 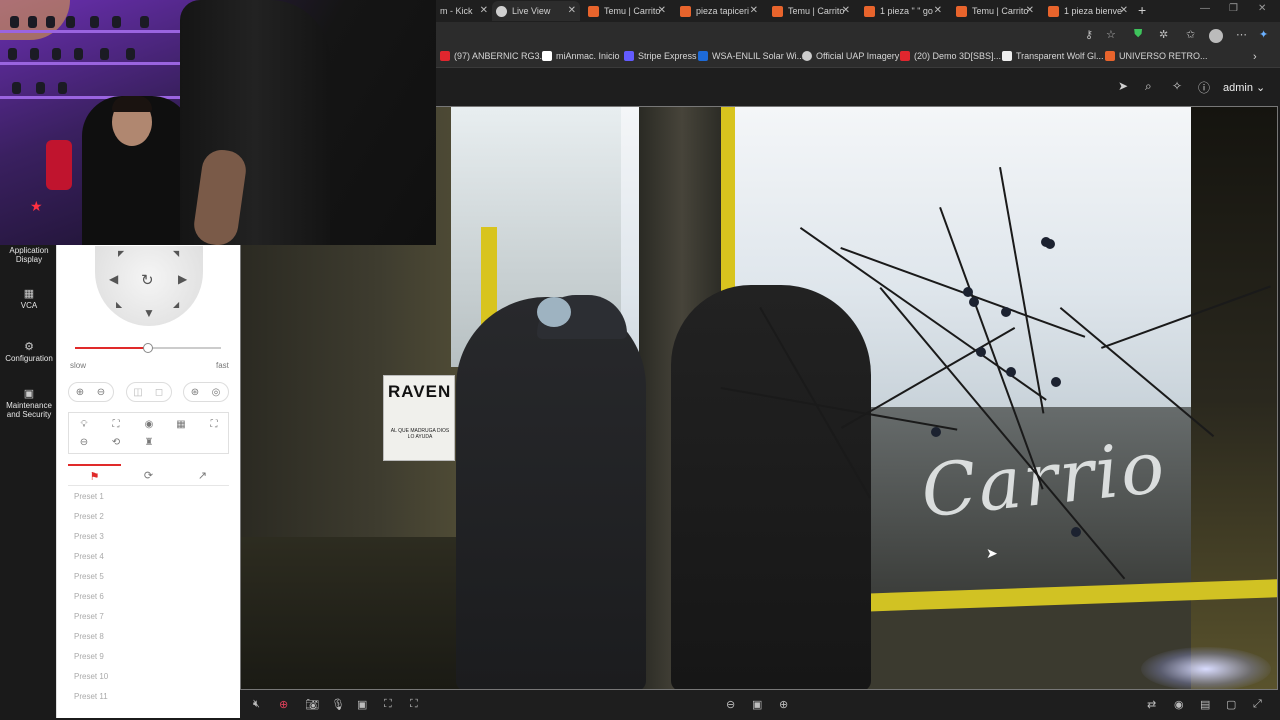 What do you see at coordinates (1205, 704) in the screenshot?
I see `layout-icon: ▤` at bounding box center [1205, 704].